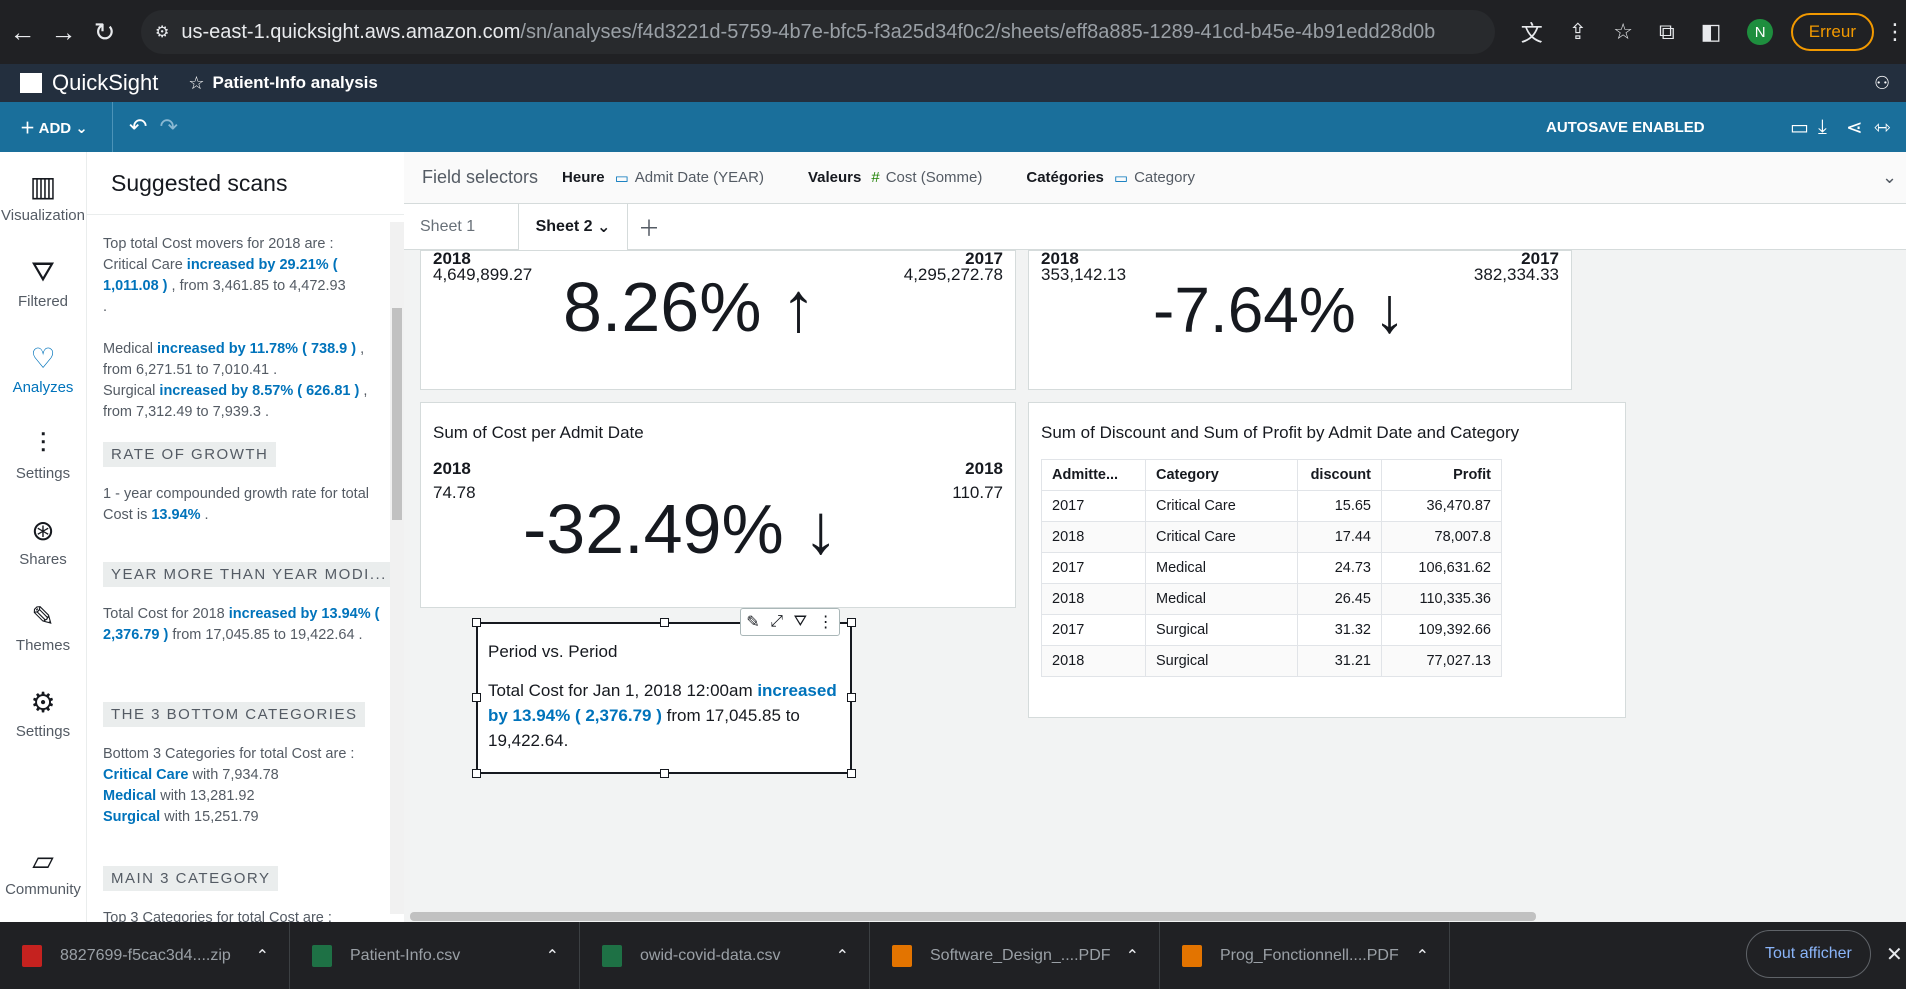 This screenshot has width=1906, height=989. What do you see at coordinates (66, 127) in the screenshot?
I see `add-button: ＋ ADD ⌄` at bounding box center [66, 127].